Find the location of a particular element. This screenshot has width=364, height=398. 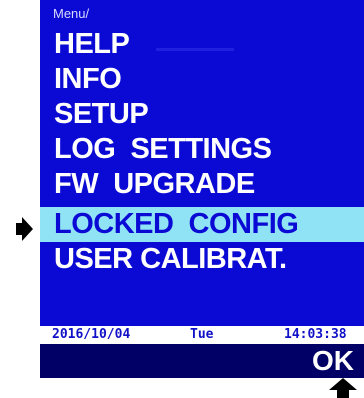

status-date: 2016/10/04 is located at coordinates (91, 334).